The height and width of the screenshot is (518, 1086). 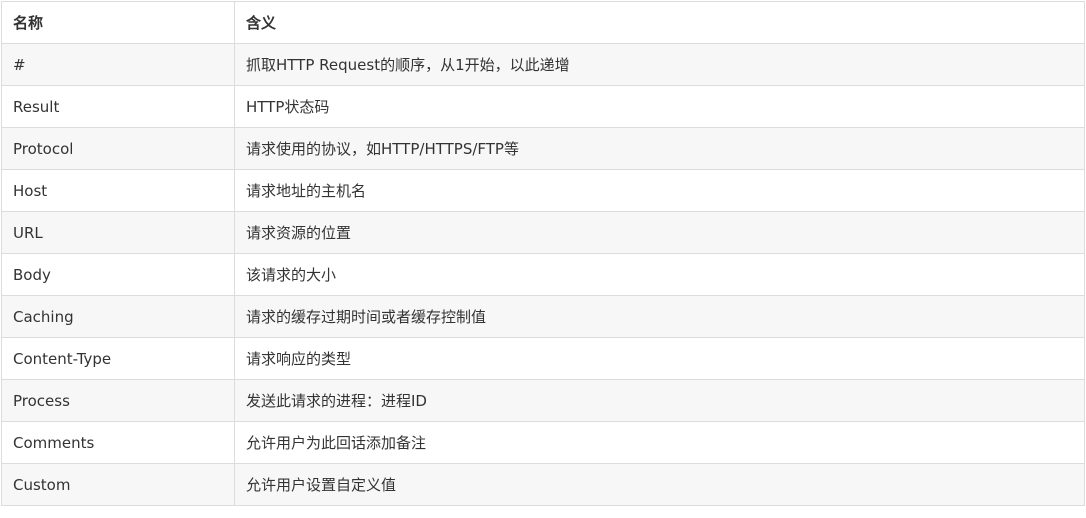 I want to click on table-row: # 抓取HTTP Request的顺序，从1开始，以此递增, so click(x=543, y=64).